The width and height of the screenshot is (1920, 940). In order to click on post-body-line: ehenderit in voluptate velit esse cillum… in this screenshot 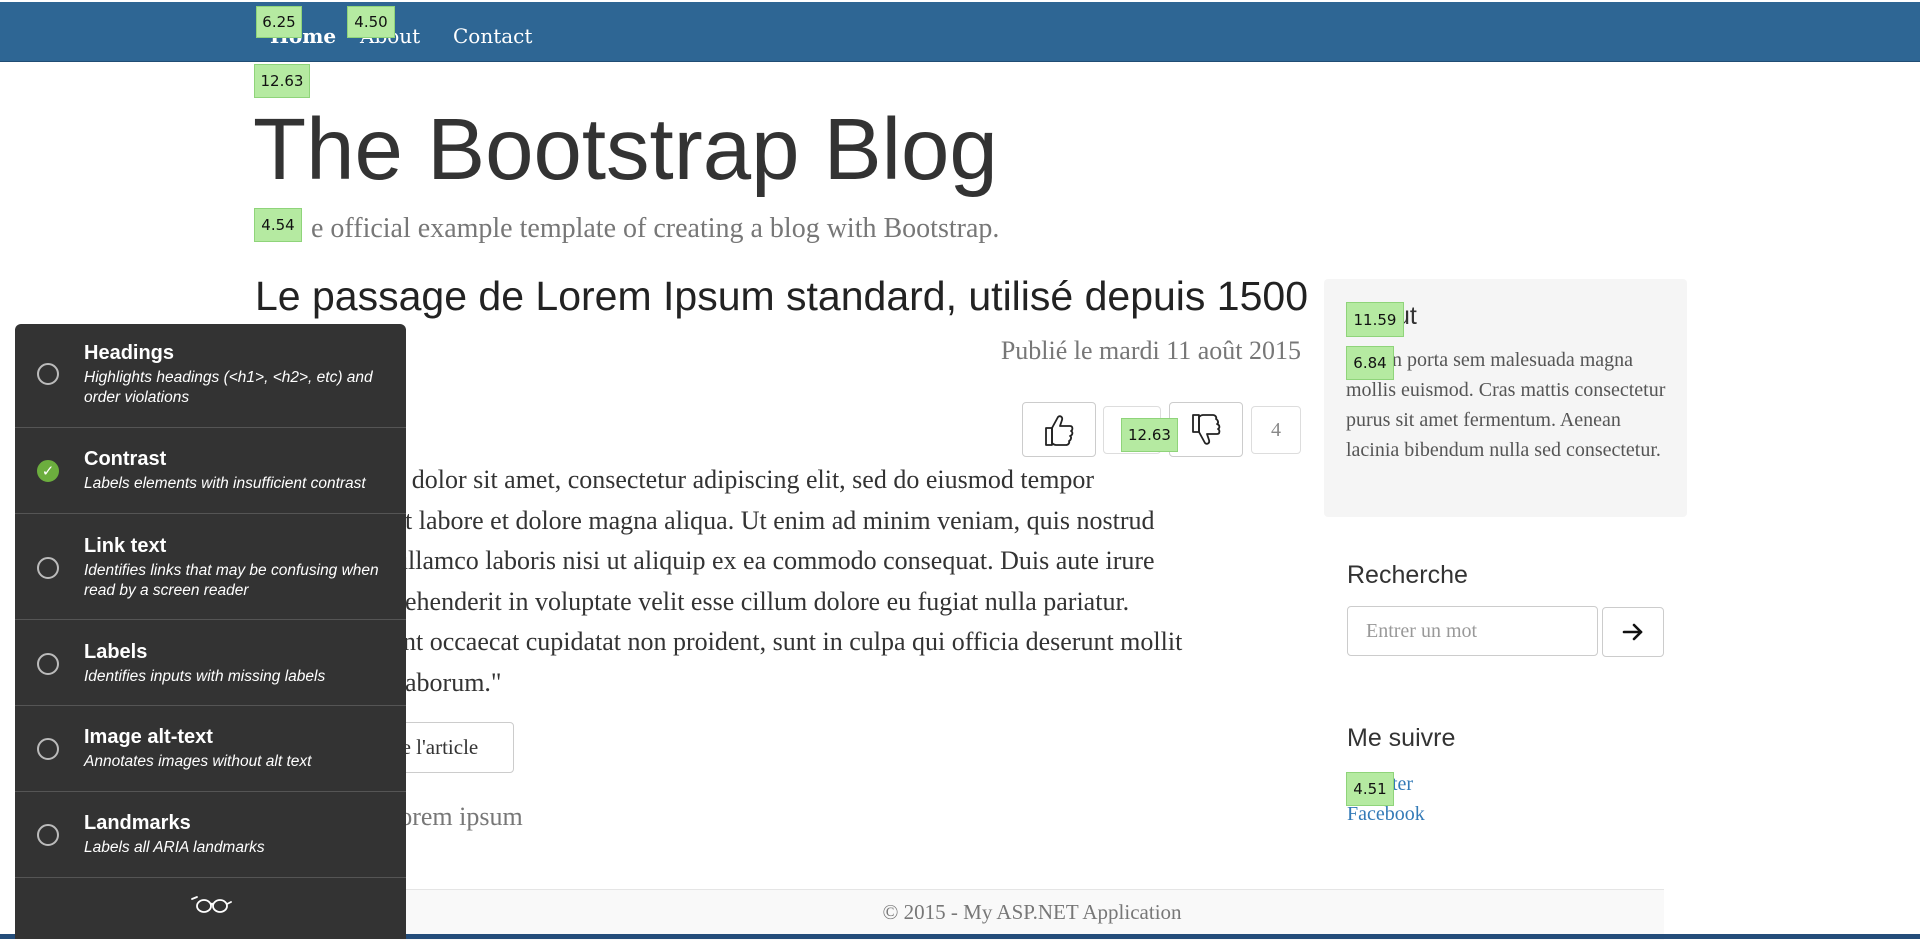, I will do `click(767, 601)`.